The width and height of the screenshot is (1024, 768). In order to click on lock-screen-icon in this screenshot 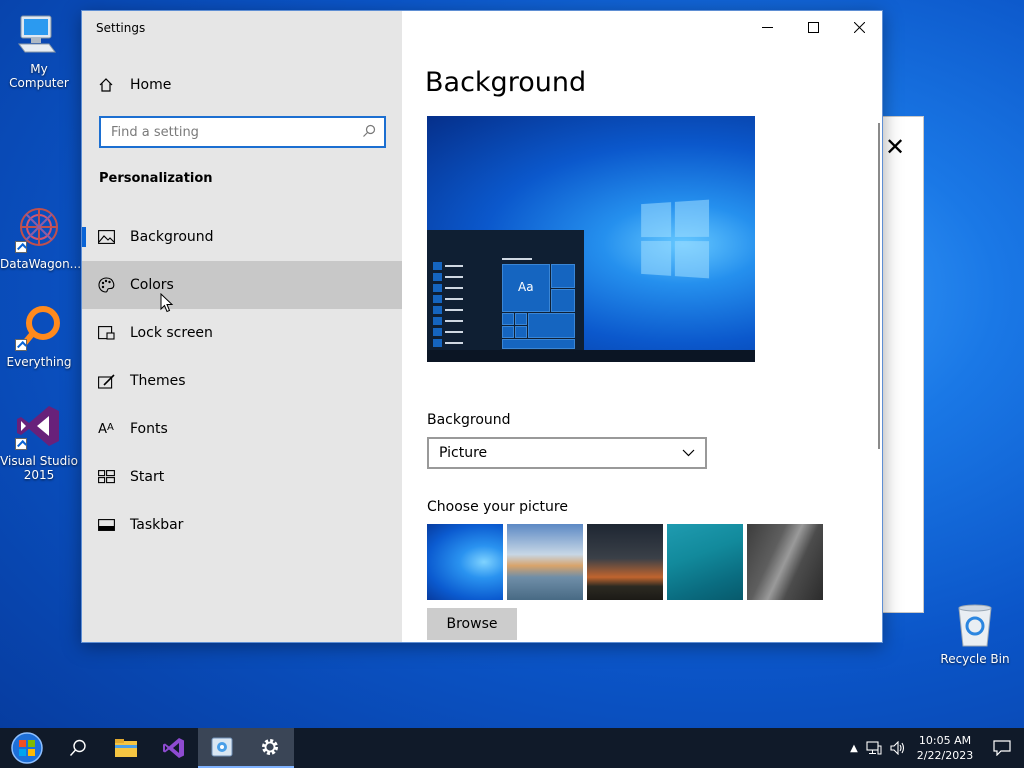, I will do `click(106, 333)`.